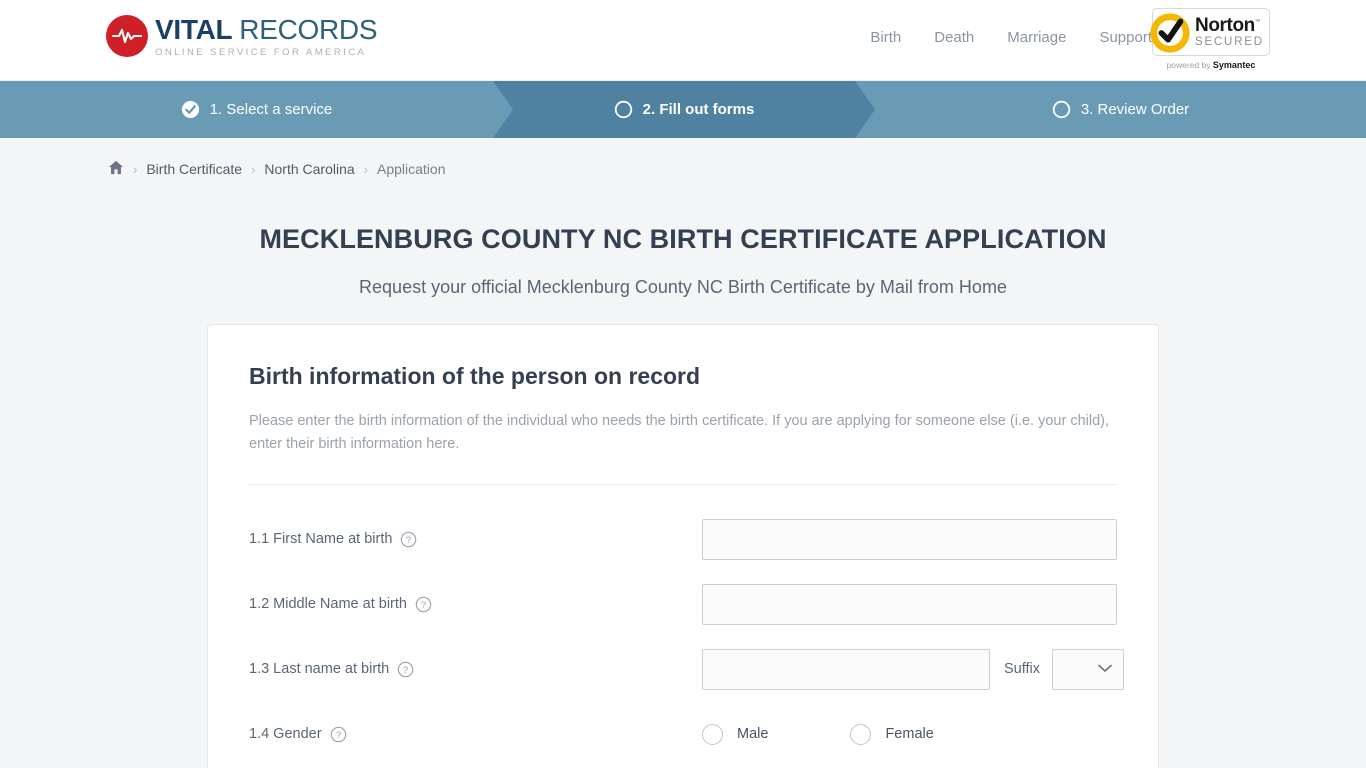 Image resolution: width=1366 pixels, height=768 pixels. I want to click on suffix-label: Suffix, so click(1022, 669).